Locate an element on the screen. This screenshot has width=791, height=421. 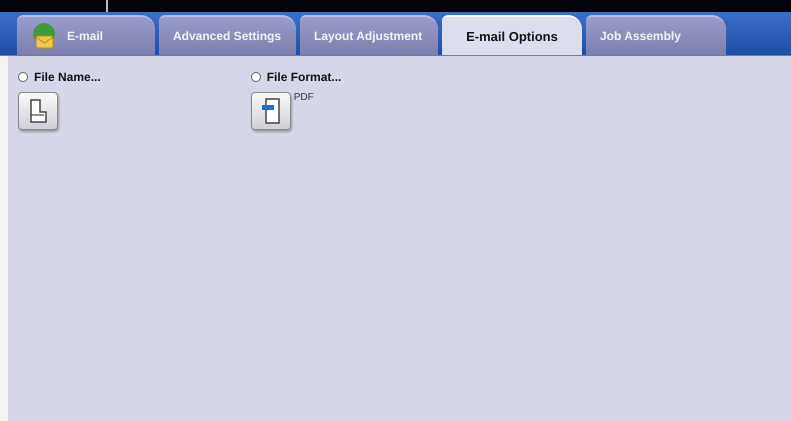
tab-label: Advanced Settings is located at coordinates (227, 36).